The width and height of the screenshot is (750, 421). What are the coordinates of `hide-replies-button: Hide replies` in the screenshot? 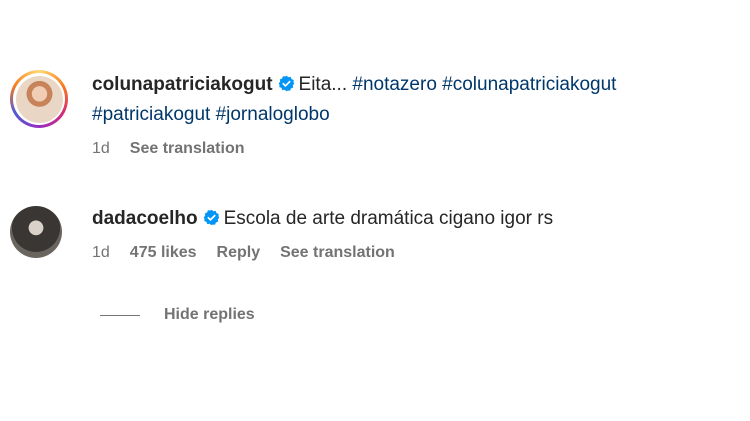 It's located at (177, 315).